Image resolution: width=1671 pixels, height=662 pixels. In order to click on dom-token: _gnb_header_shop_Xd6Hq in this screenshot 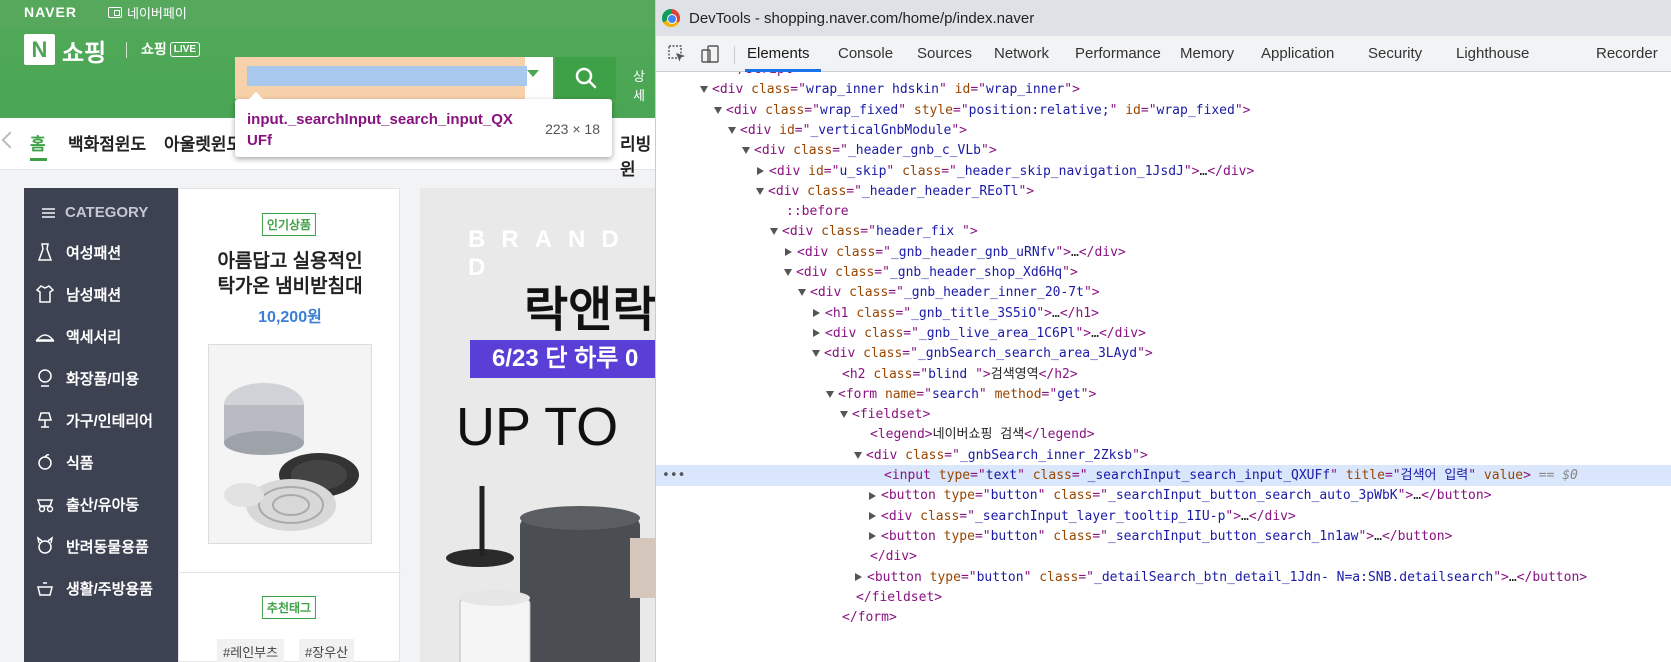, I will do `click(976, 272)`.